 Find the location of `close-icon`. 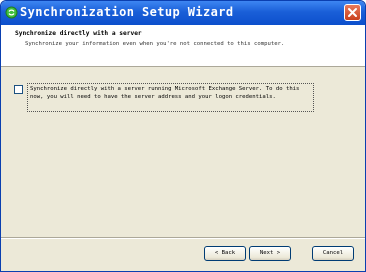

close-icon is located at coordinates (352, 12).